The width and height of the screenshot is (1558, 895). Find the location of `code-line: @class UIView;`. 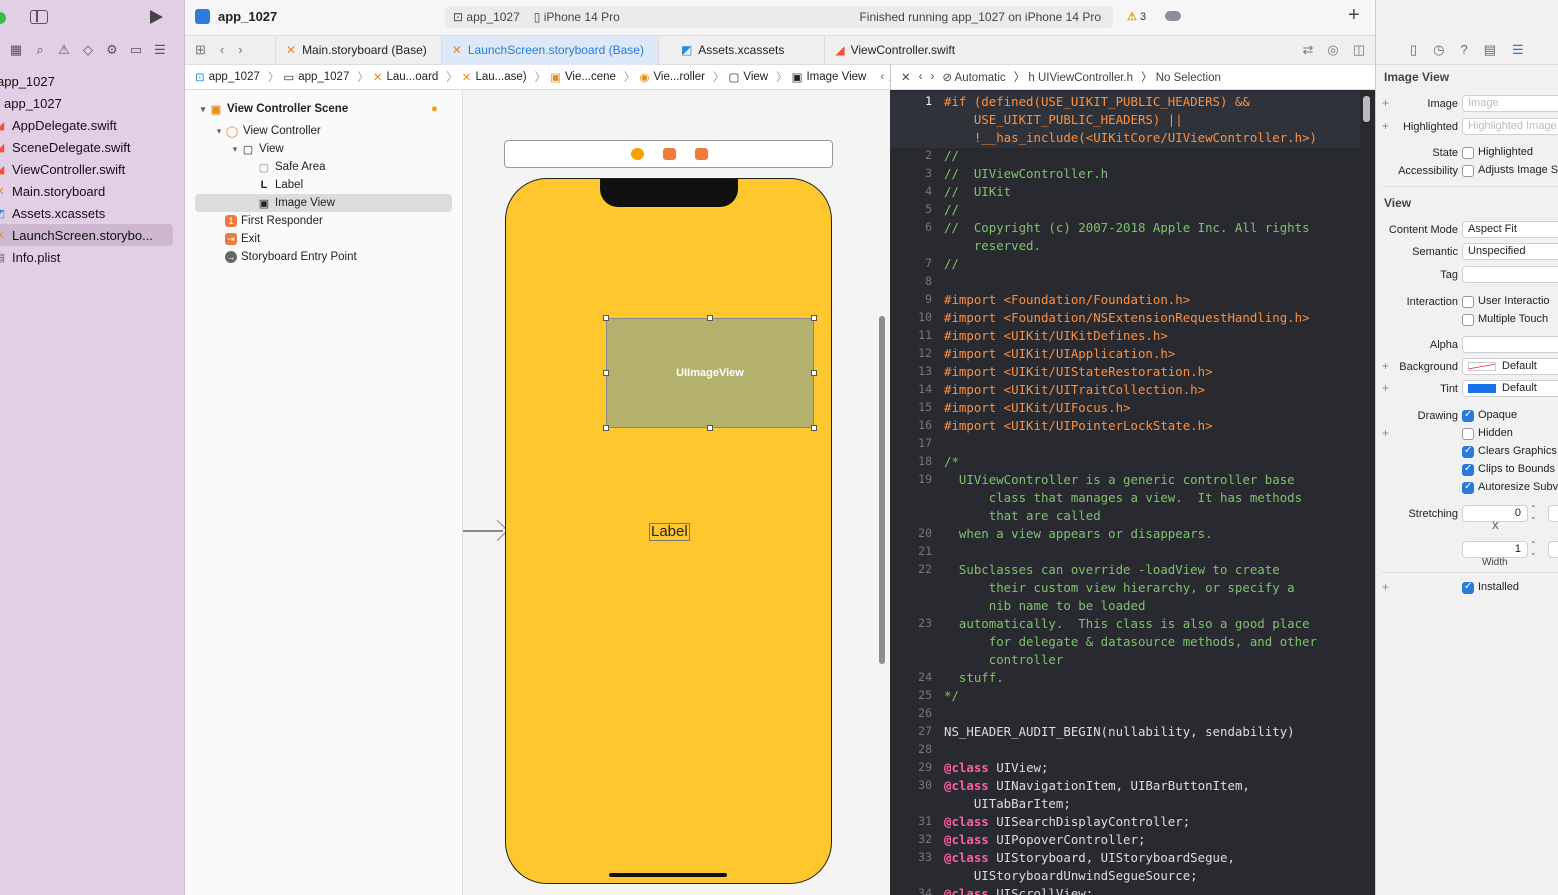

code-line: @class UIView; is located at coordinates (996, 767).